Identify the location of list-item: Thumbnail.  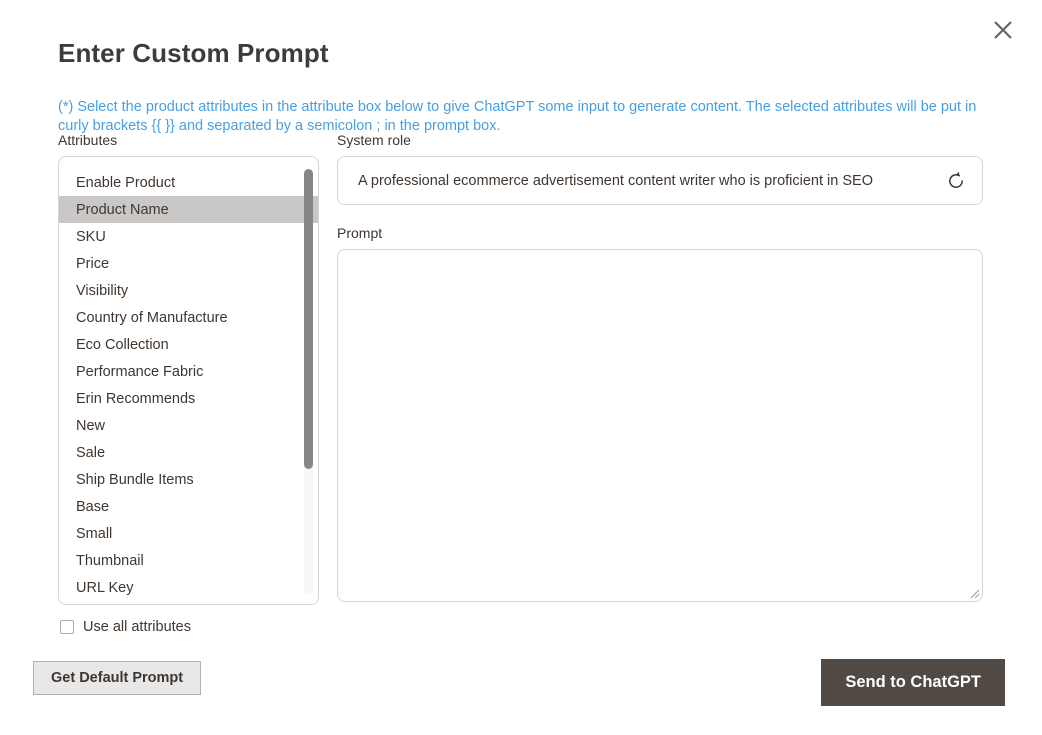
(188, 560).